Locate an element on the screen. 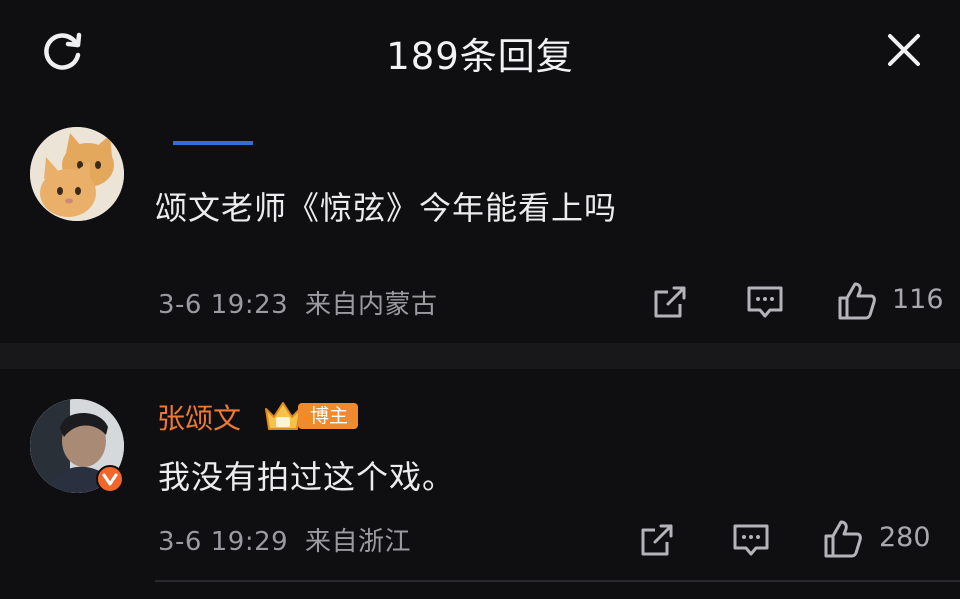  page-title: 189条回复 is located at coordinates (480, 56).